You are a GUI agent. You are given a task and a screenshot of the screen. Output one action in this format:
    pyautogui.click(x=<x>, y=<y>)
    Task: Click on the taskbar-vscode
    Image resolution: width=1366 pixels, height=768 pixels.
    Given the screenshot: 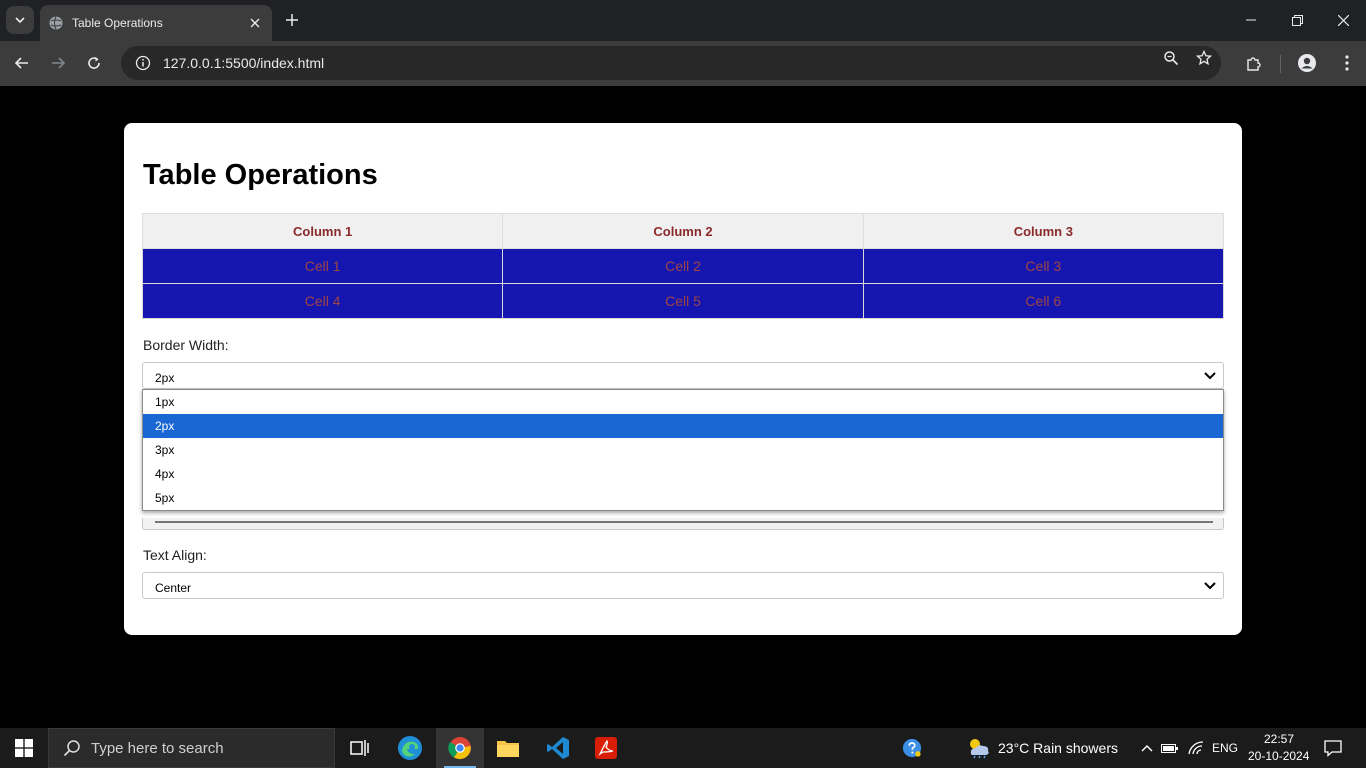 What is the action you would take?
    pyautogui.click(x=558, y=748)
    